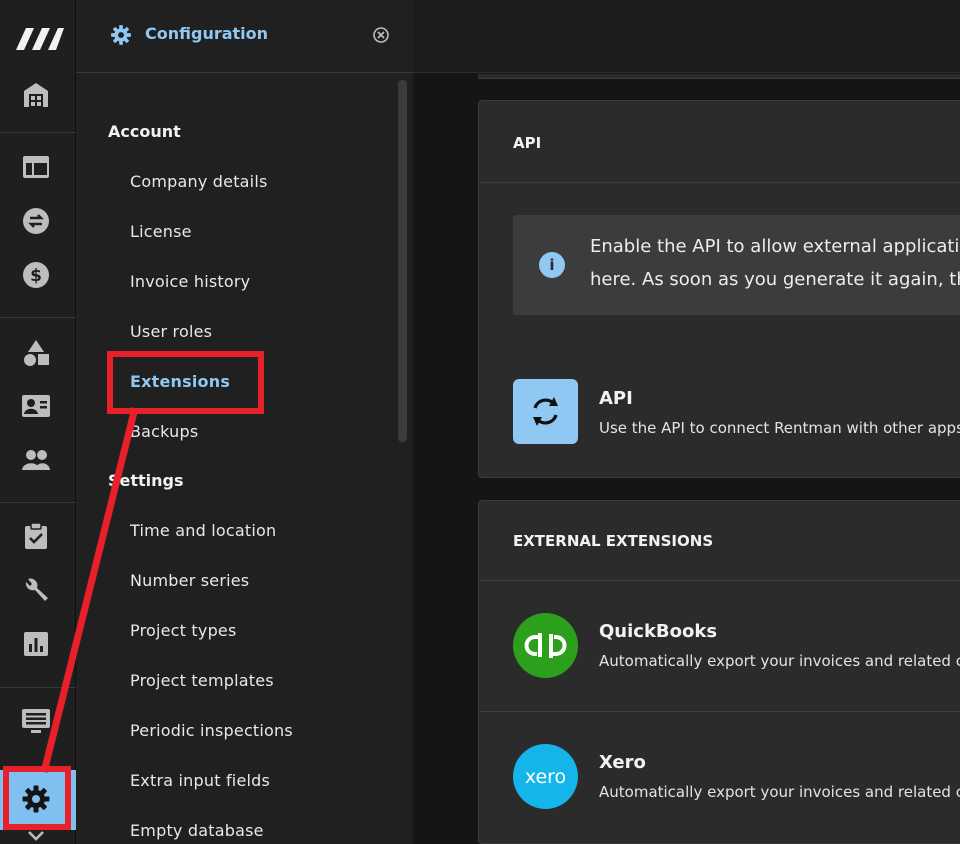 The height and width of the screenshot is (844, 960). What do you see at coordinates (36, 536) in the screenshot?
I see `clipboard-check-icon` at bounding box center [36, 536].